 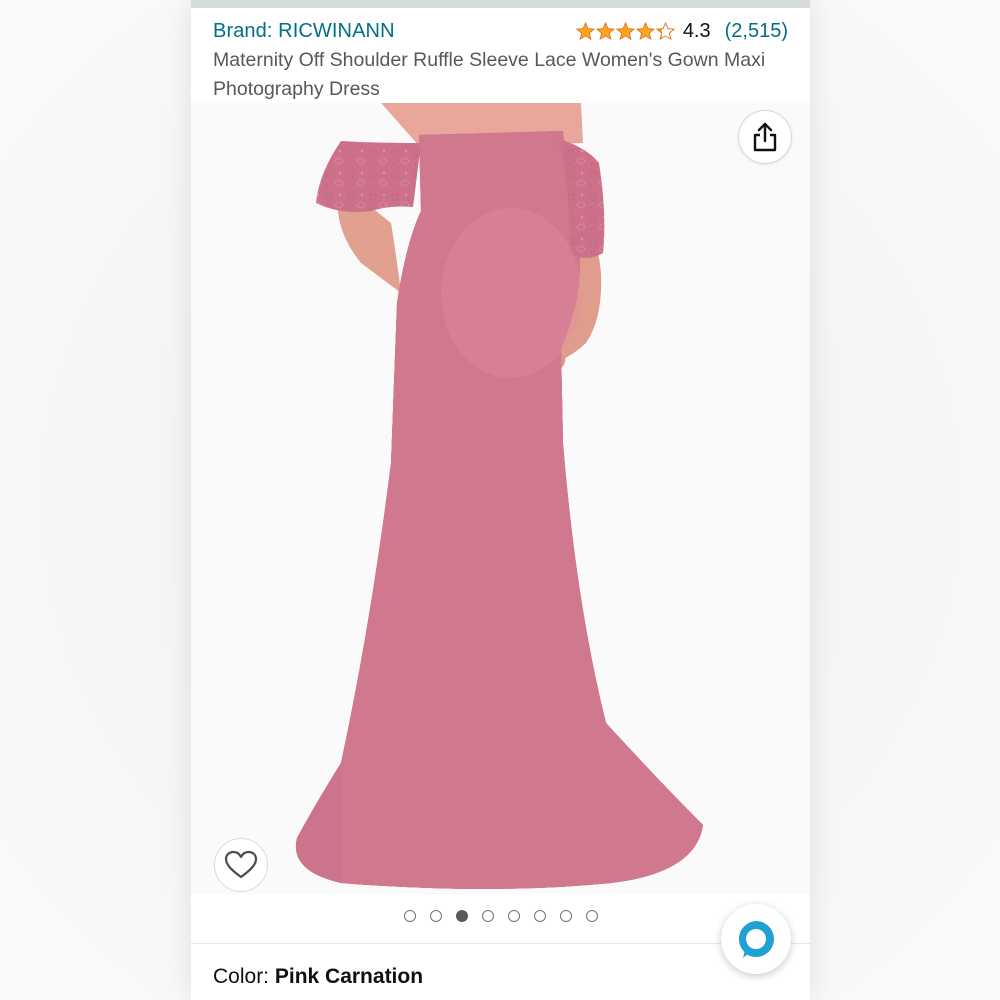 What do you see at coordinates (500, 943) in the screenshot?
I see `section-divider` at bounding box center [500, 943].